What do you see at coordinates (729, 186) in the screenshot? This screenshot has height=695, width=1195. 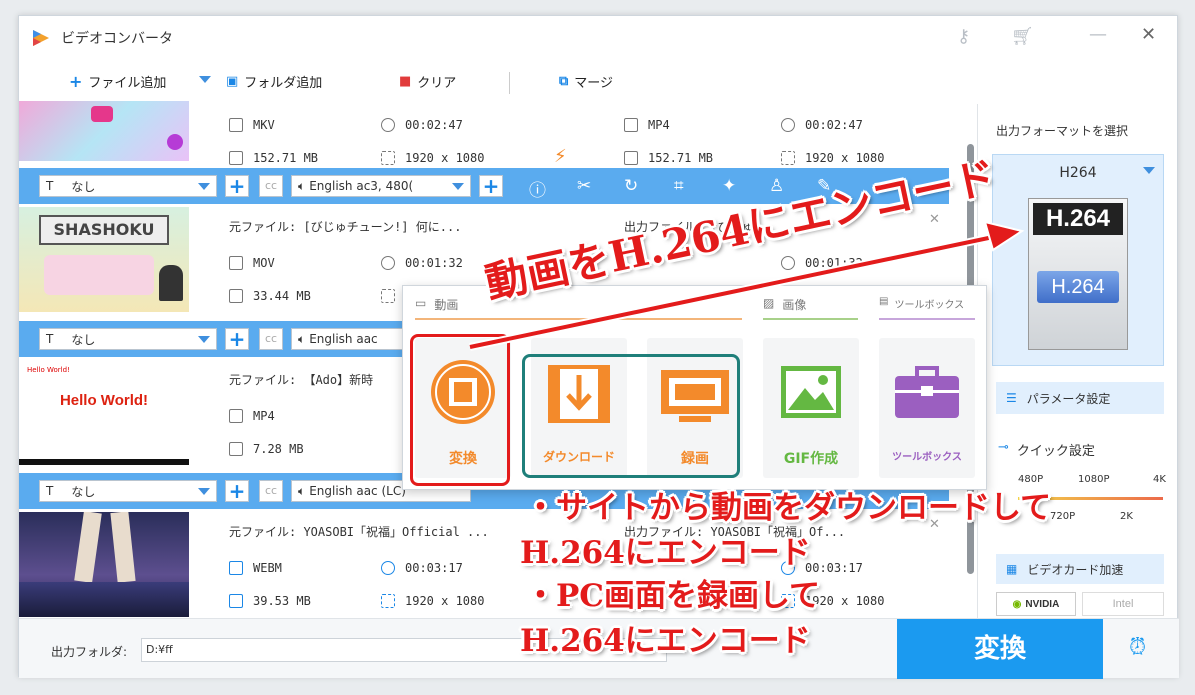 I see `magic-wand-icon: ✦` at bounding box center [729, 186].